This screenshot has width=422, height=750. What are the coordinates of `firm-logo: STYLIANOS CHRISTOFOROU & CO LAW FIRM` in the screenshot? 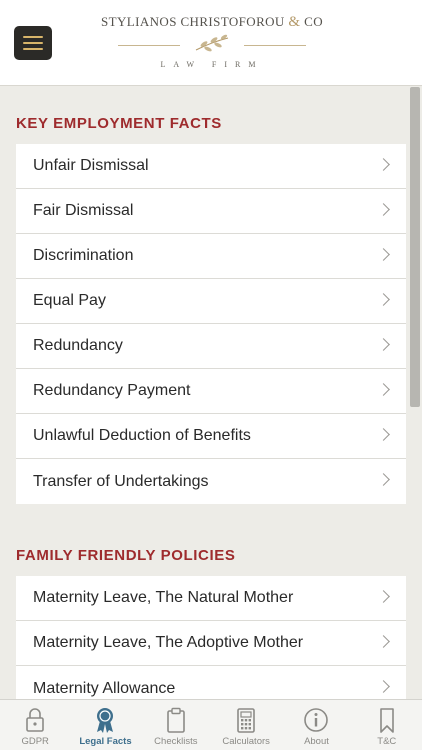 It's located at (212, 44).